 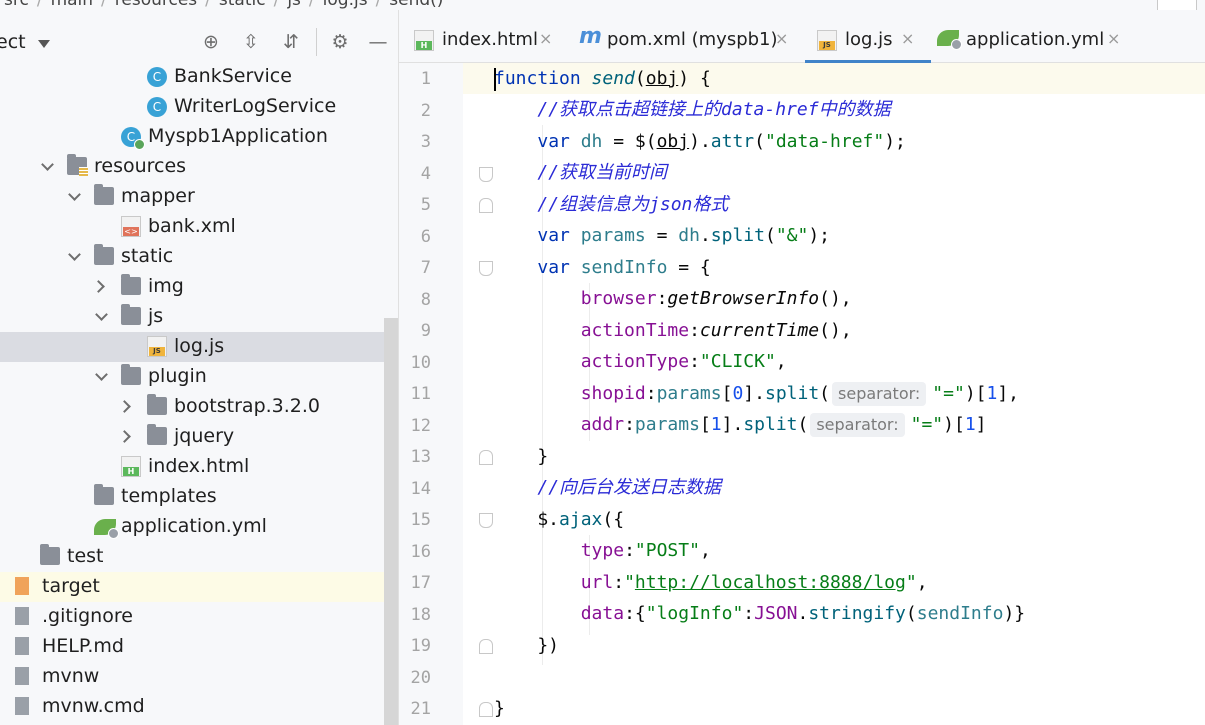 What do you see at coordinates (420, 457) in the screenshot?
I see `line-number: 13` at bounding box center [420, 457].